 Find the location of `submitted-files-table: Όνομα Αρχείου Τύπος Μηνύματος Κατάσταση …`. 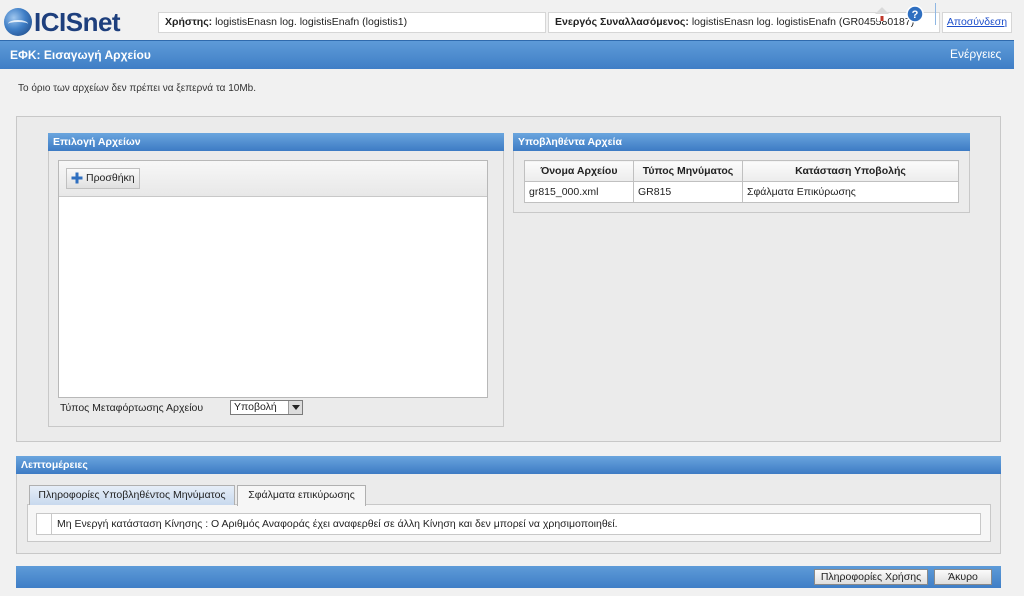

submitted-files-table: Όνομα Αρχείου Τύπος Μηνύματος Κατάσταση … is located at coordinates (741, 181).